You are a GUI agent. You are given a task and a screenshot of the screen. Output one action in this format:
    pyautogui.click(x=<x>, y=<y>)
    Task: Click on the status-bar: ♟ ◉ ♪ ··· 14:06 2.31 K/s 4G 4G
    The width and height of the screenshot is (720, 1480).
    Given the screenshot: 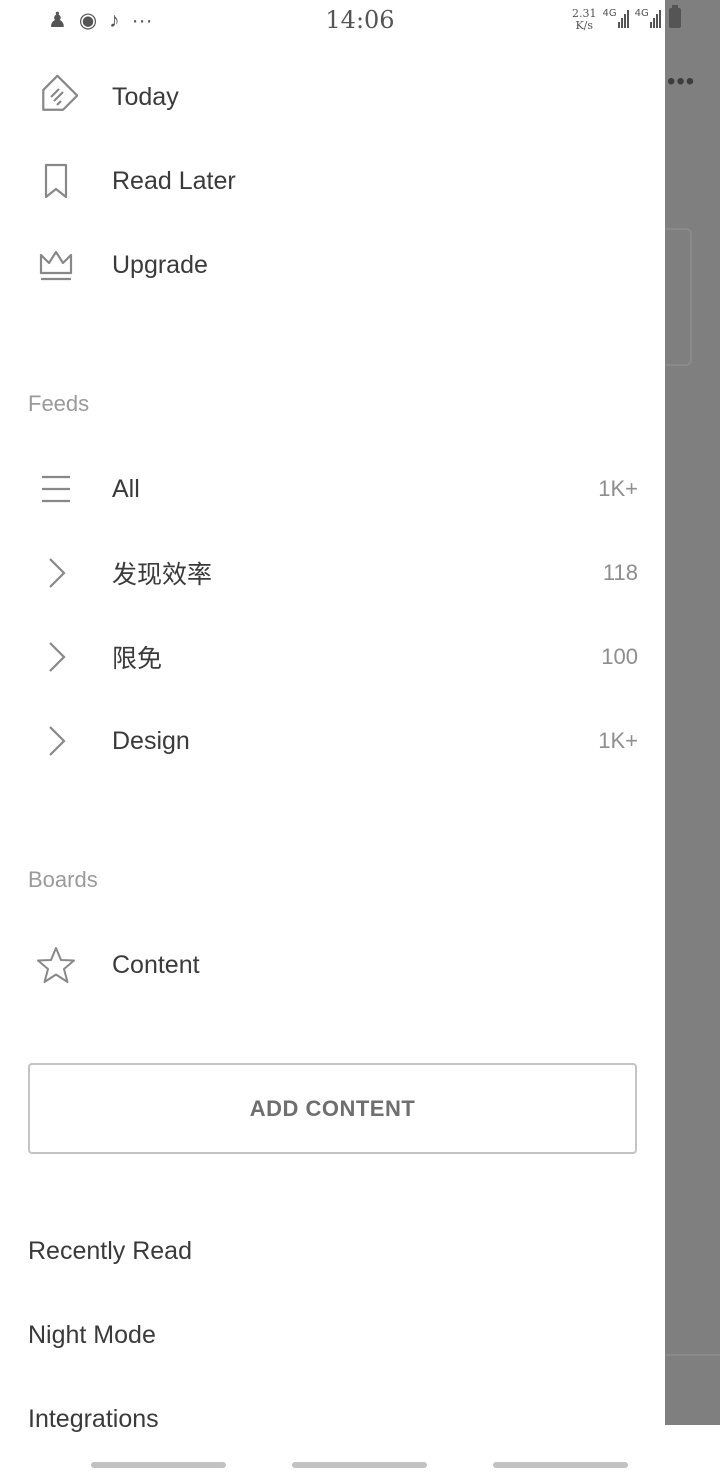 What is the action you would take?
    pyautogui.click(x=360, y=22)
    